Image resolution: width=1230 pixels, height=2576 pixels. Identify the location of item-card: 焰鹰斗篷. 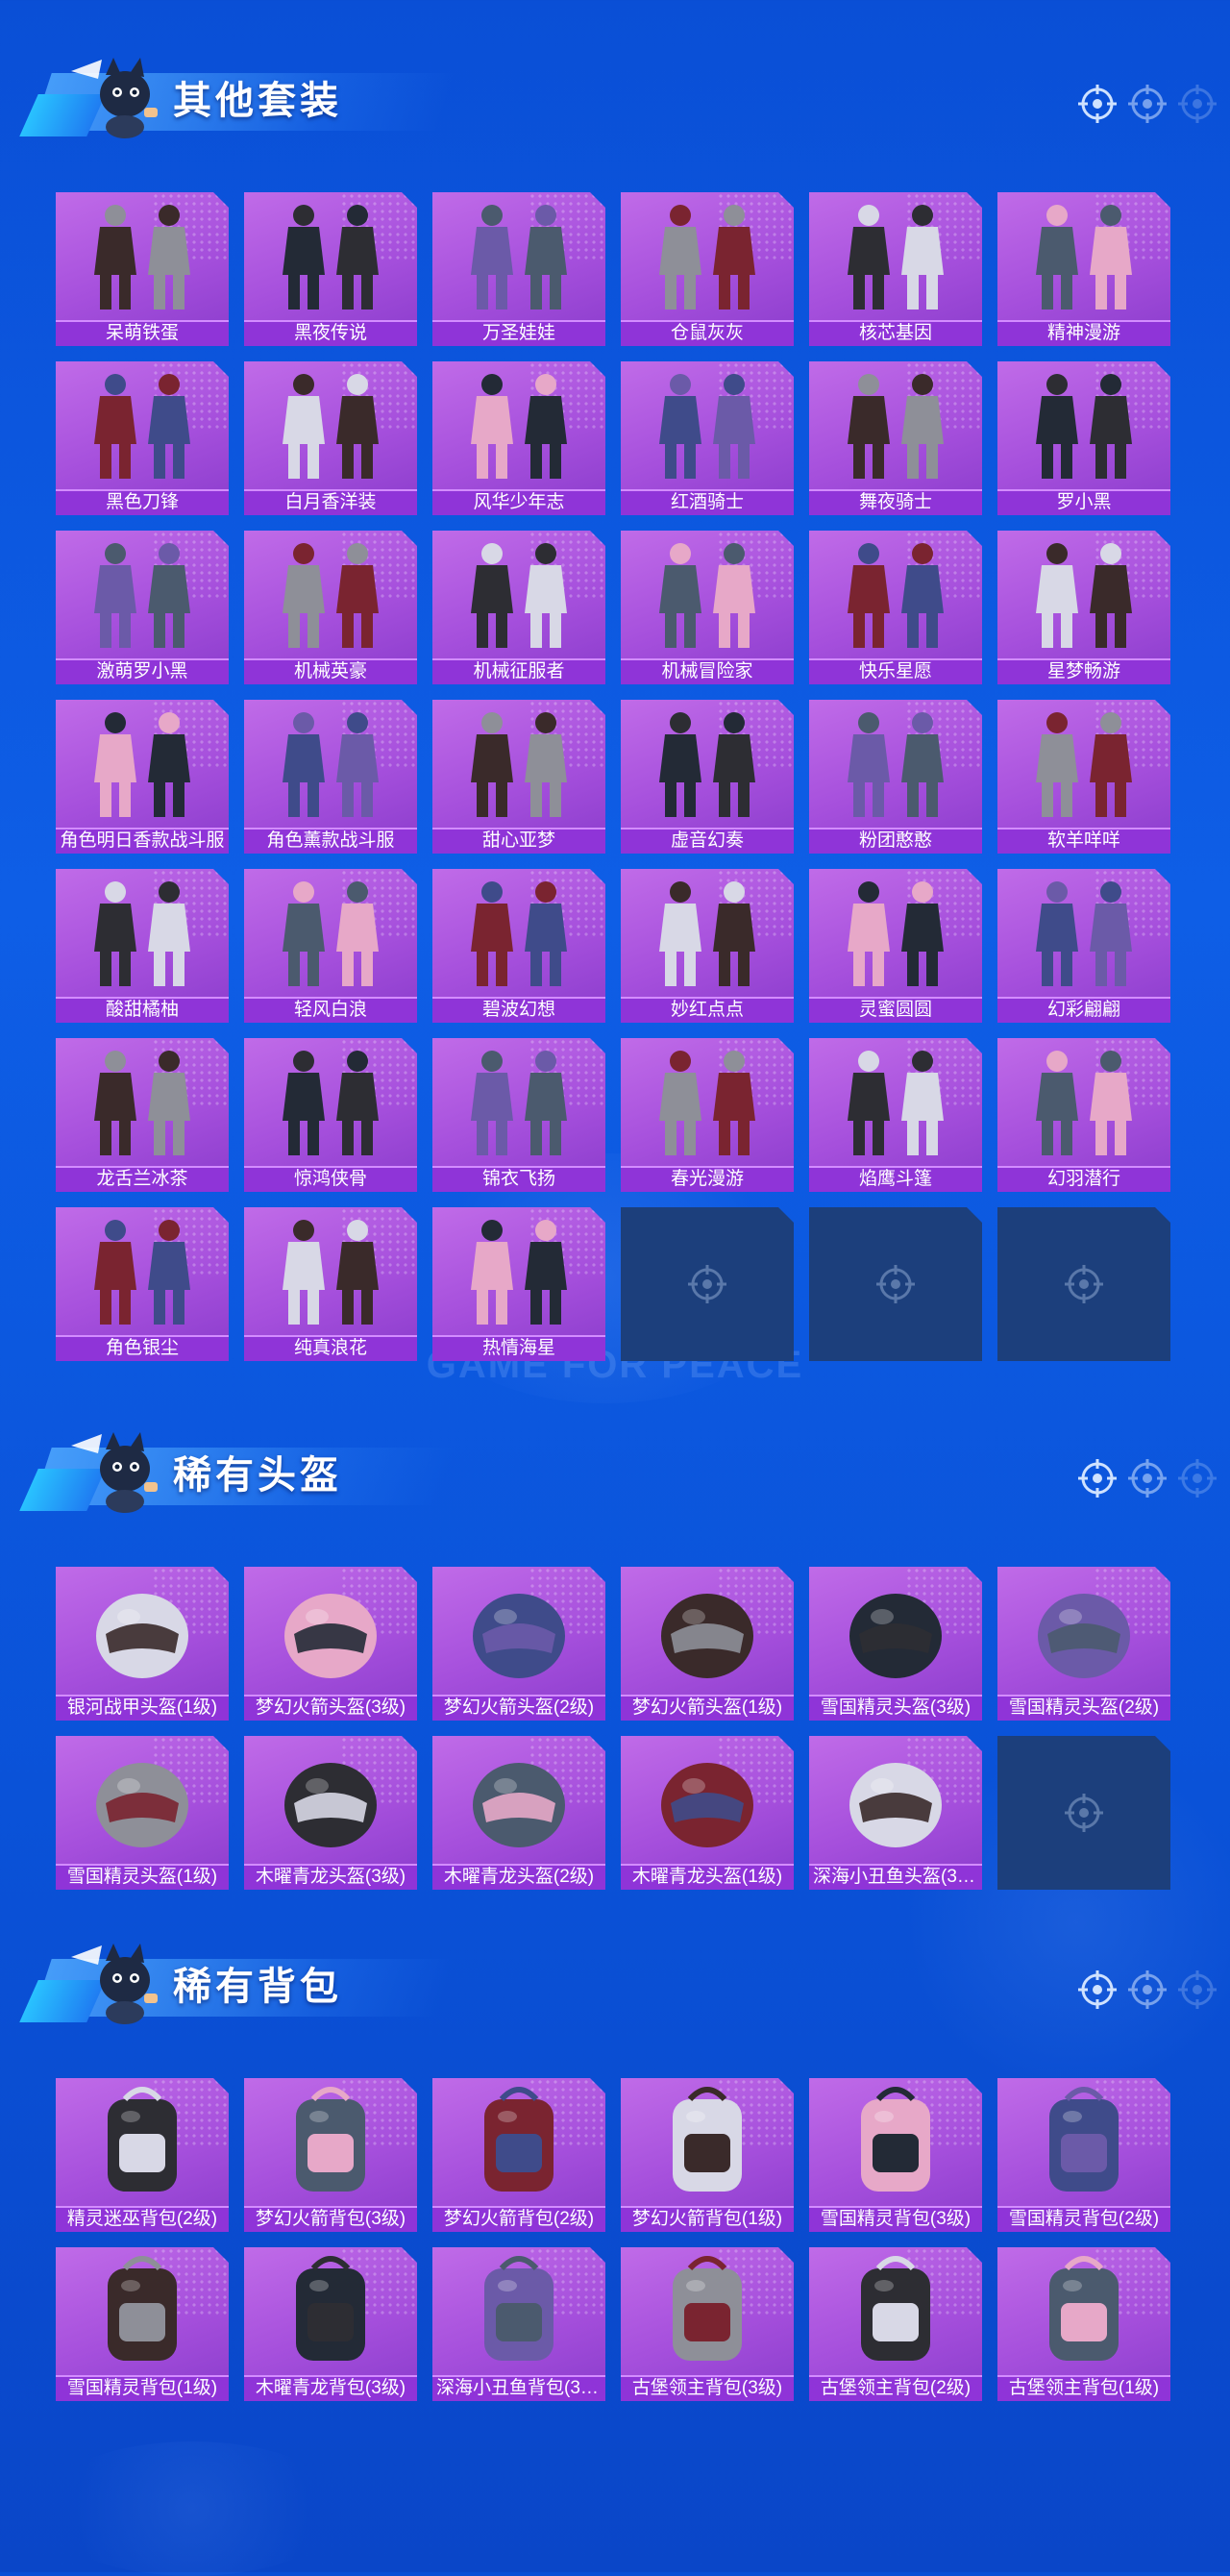
(896, 1115).